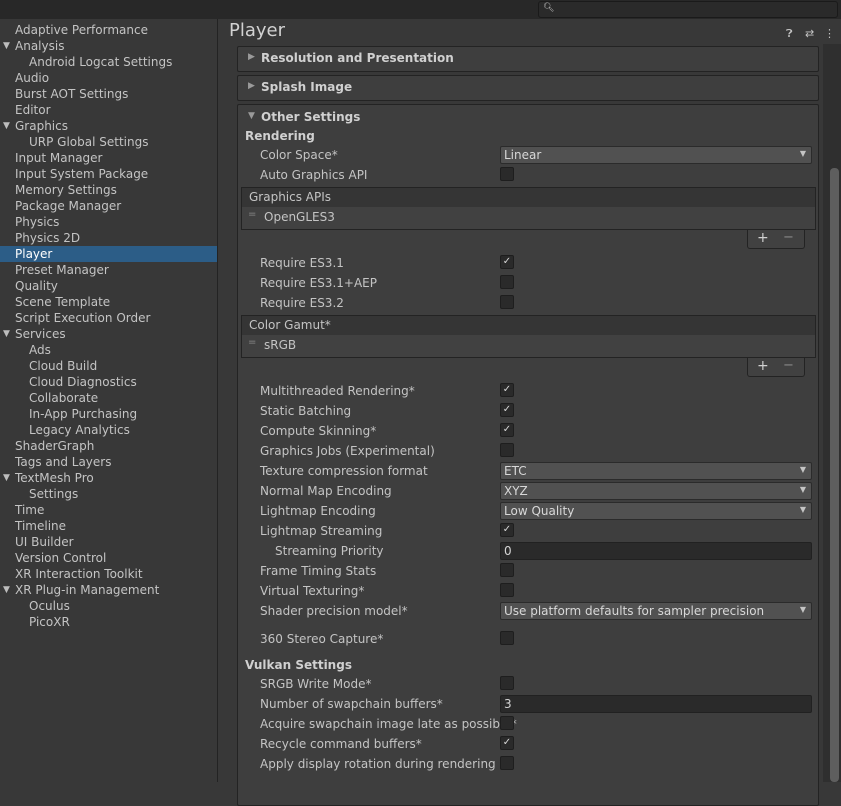 The height and width of the screenshot is (806, 841). I want to click on list-item: OpenGLES3, so click(299, 217).